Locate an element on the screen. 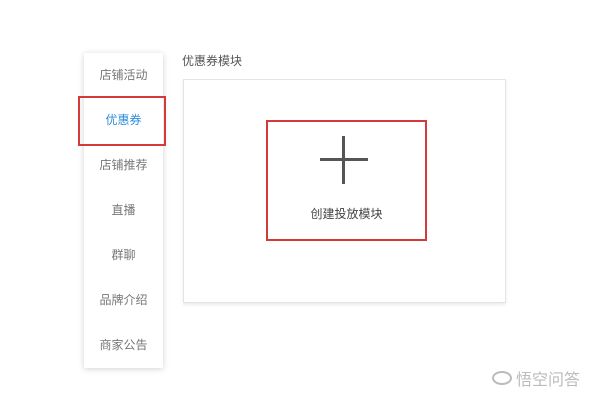 Image resolution: width=592 pixels, height=400 pixels. sidebar-item-brand-intro: 品牌介绍 is located at coordinates (123, 300).